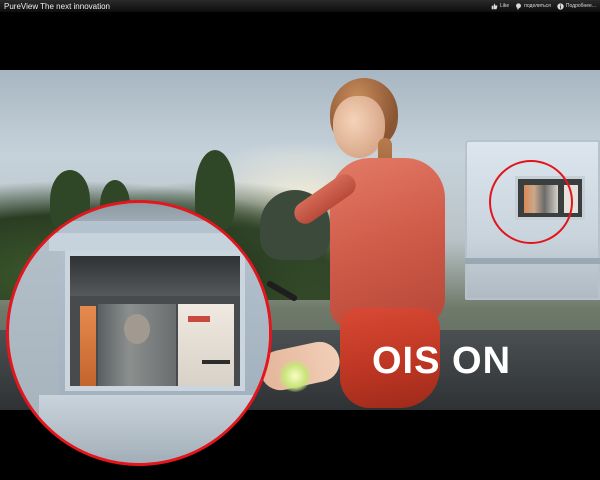  Describe the element at coordinates (531, 202) in the screenshot. I see `zoom-target-circle` at that location.